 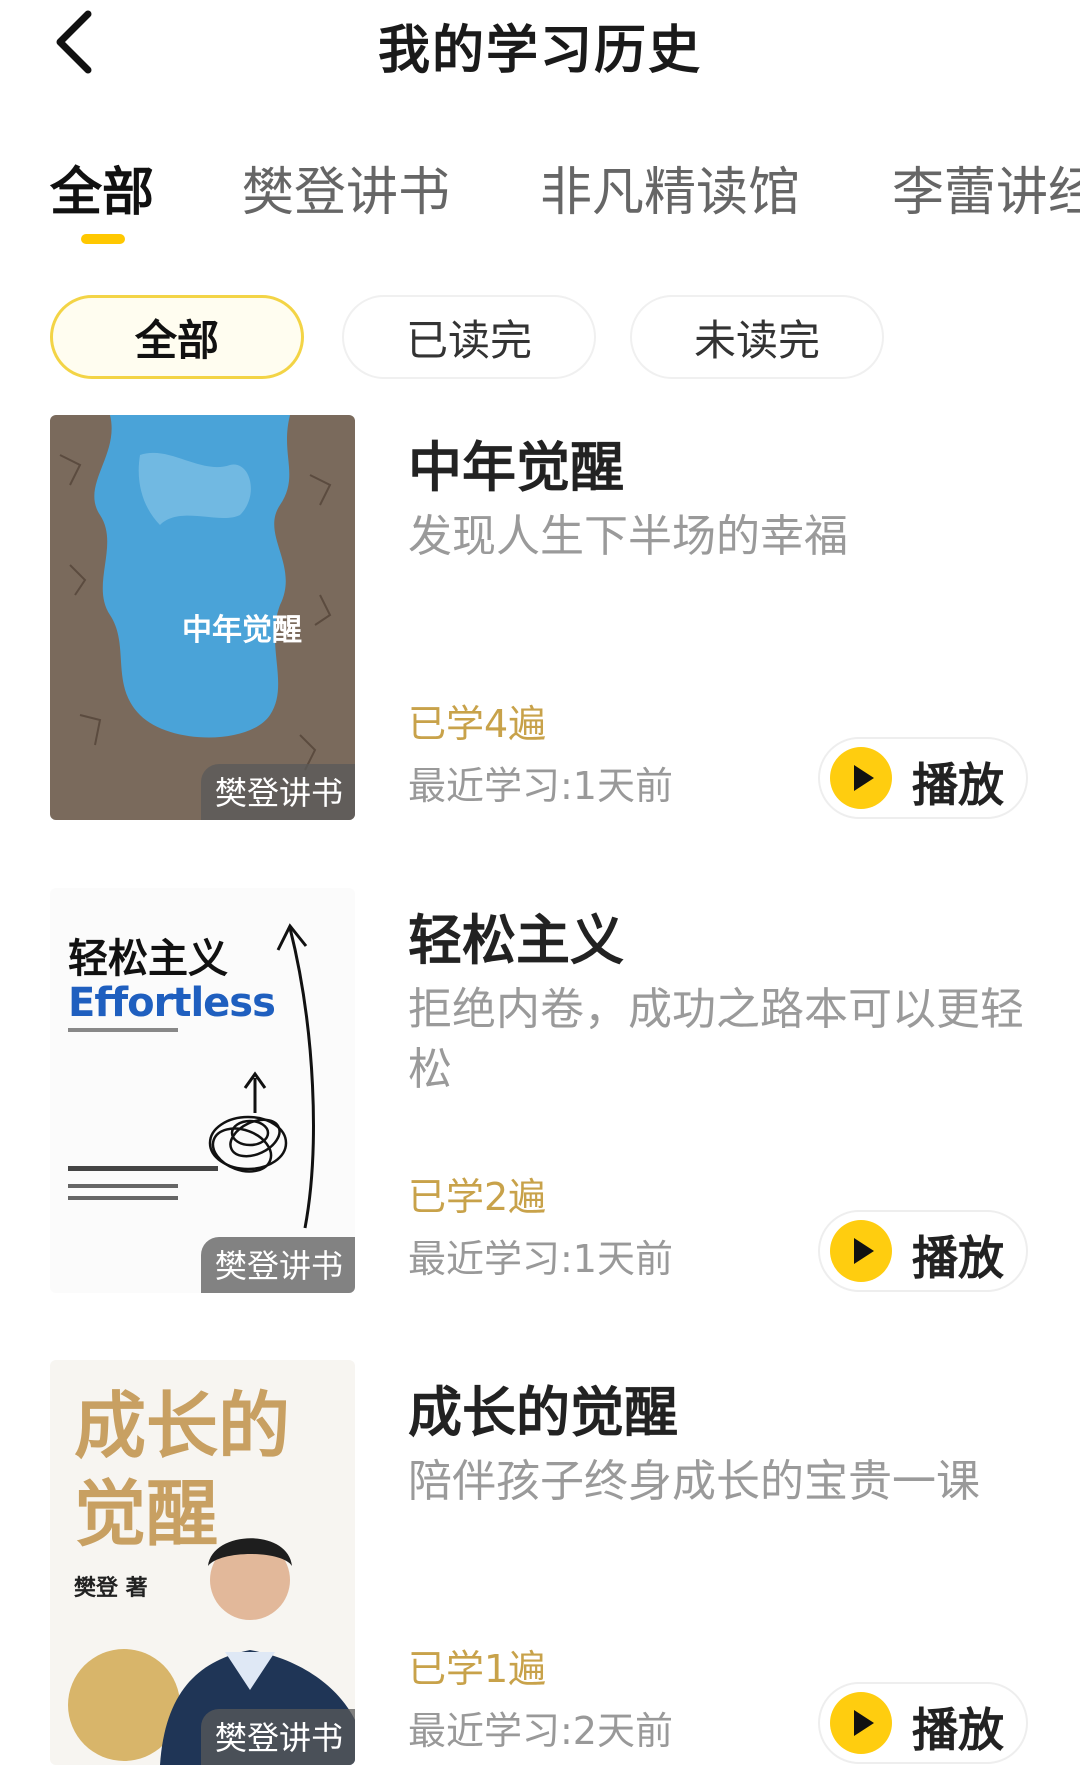 I want to click on book-cover: 成长的觉醒 樊登 著 樊登讲书, so click(x=202, y=1562).